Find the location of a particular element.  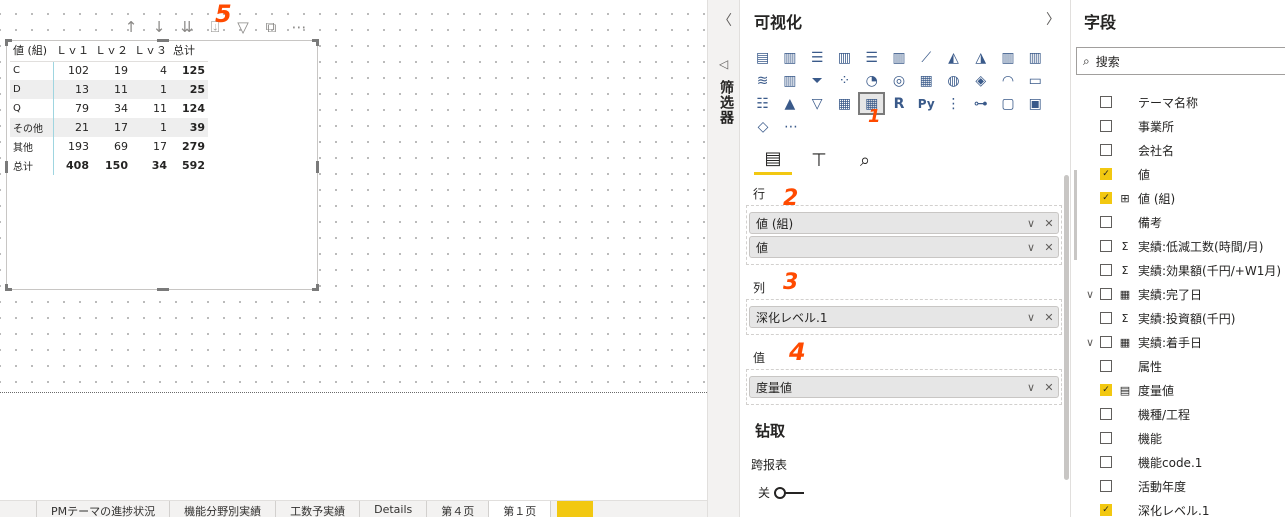

fields-tab-icon: ▤ is located at coordinates (773, 160).